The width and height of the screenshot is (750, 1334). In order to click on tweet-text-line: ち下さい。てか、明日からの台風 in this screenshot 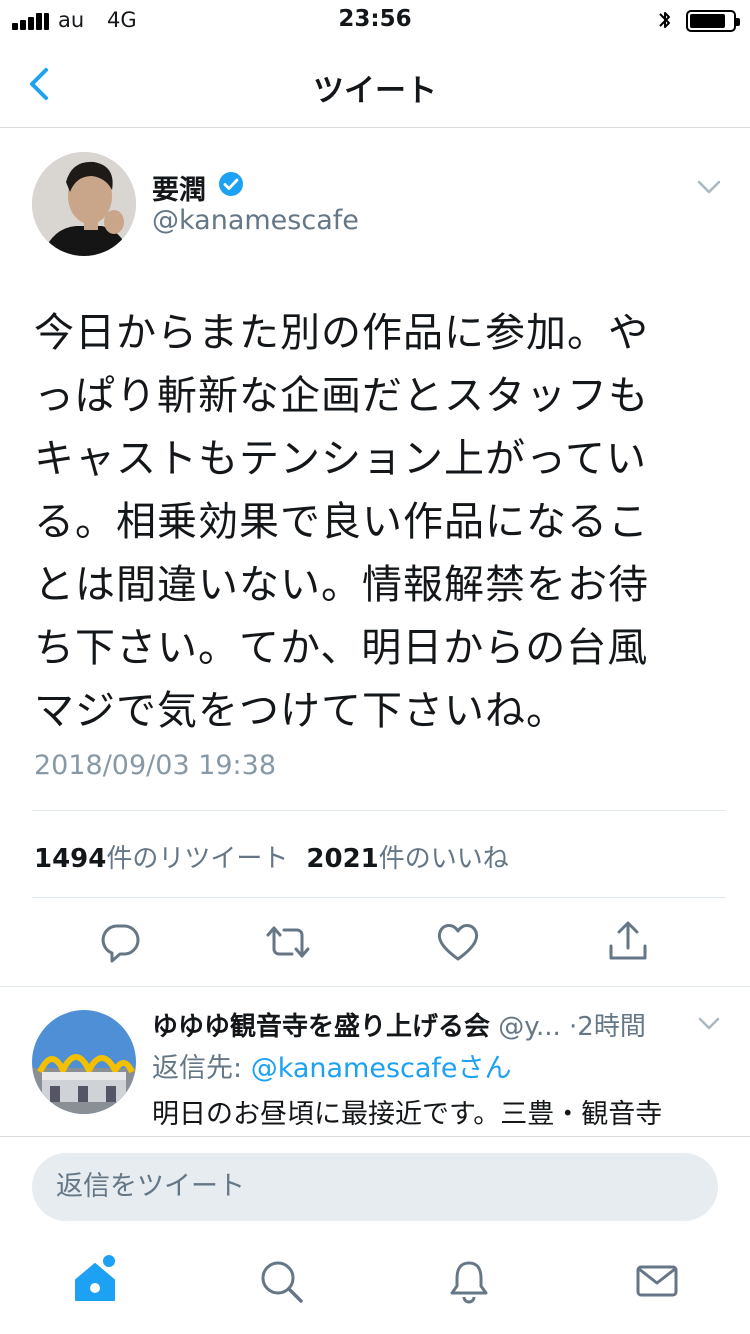, I will do `click(341, 648)`.